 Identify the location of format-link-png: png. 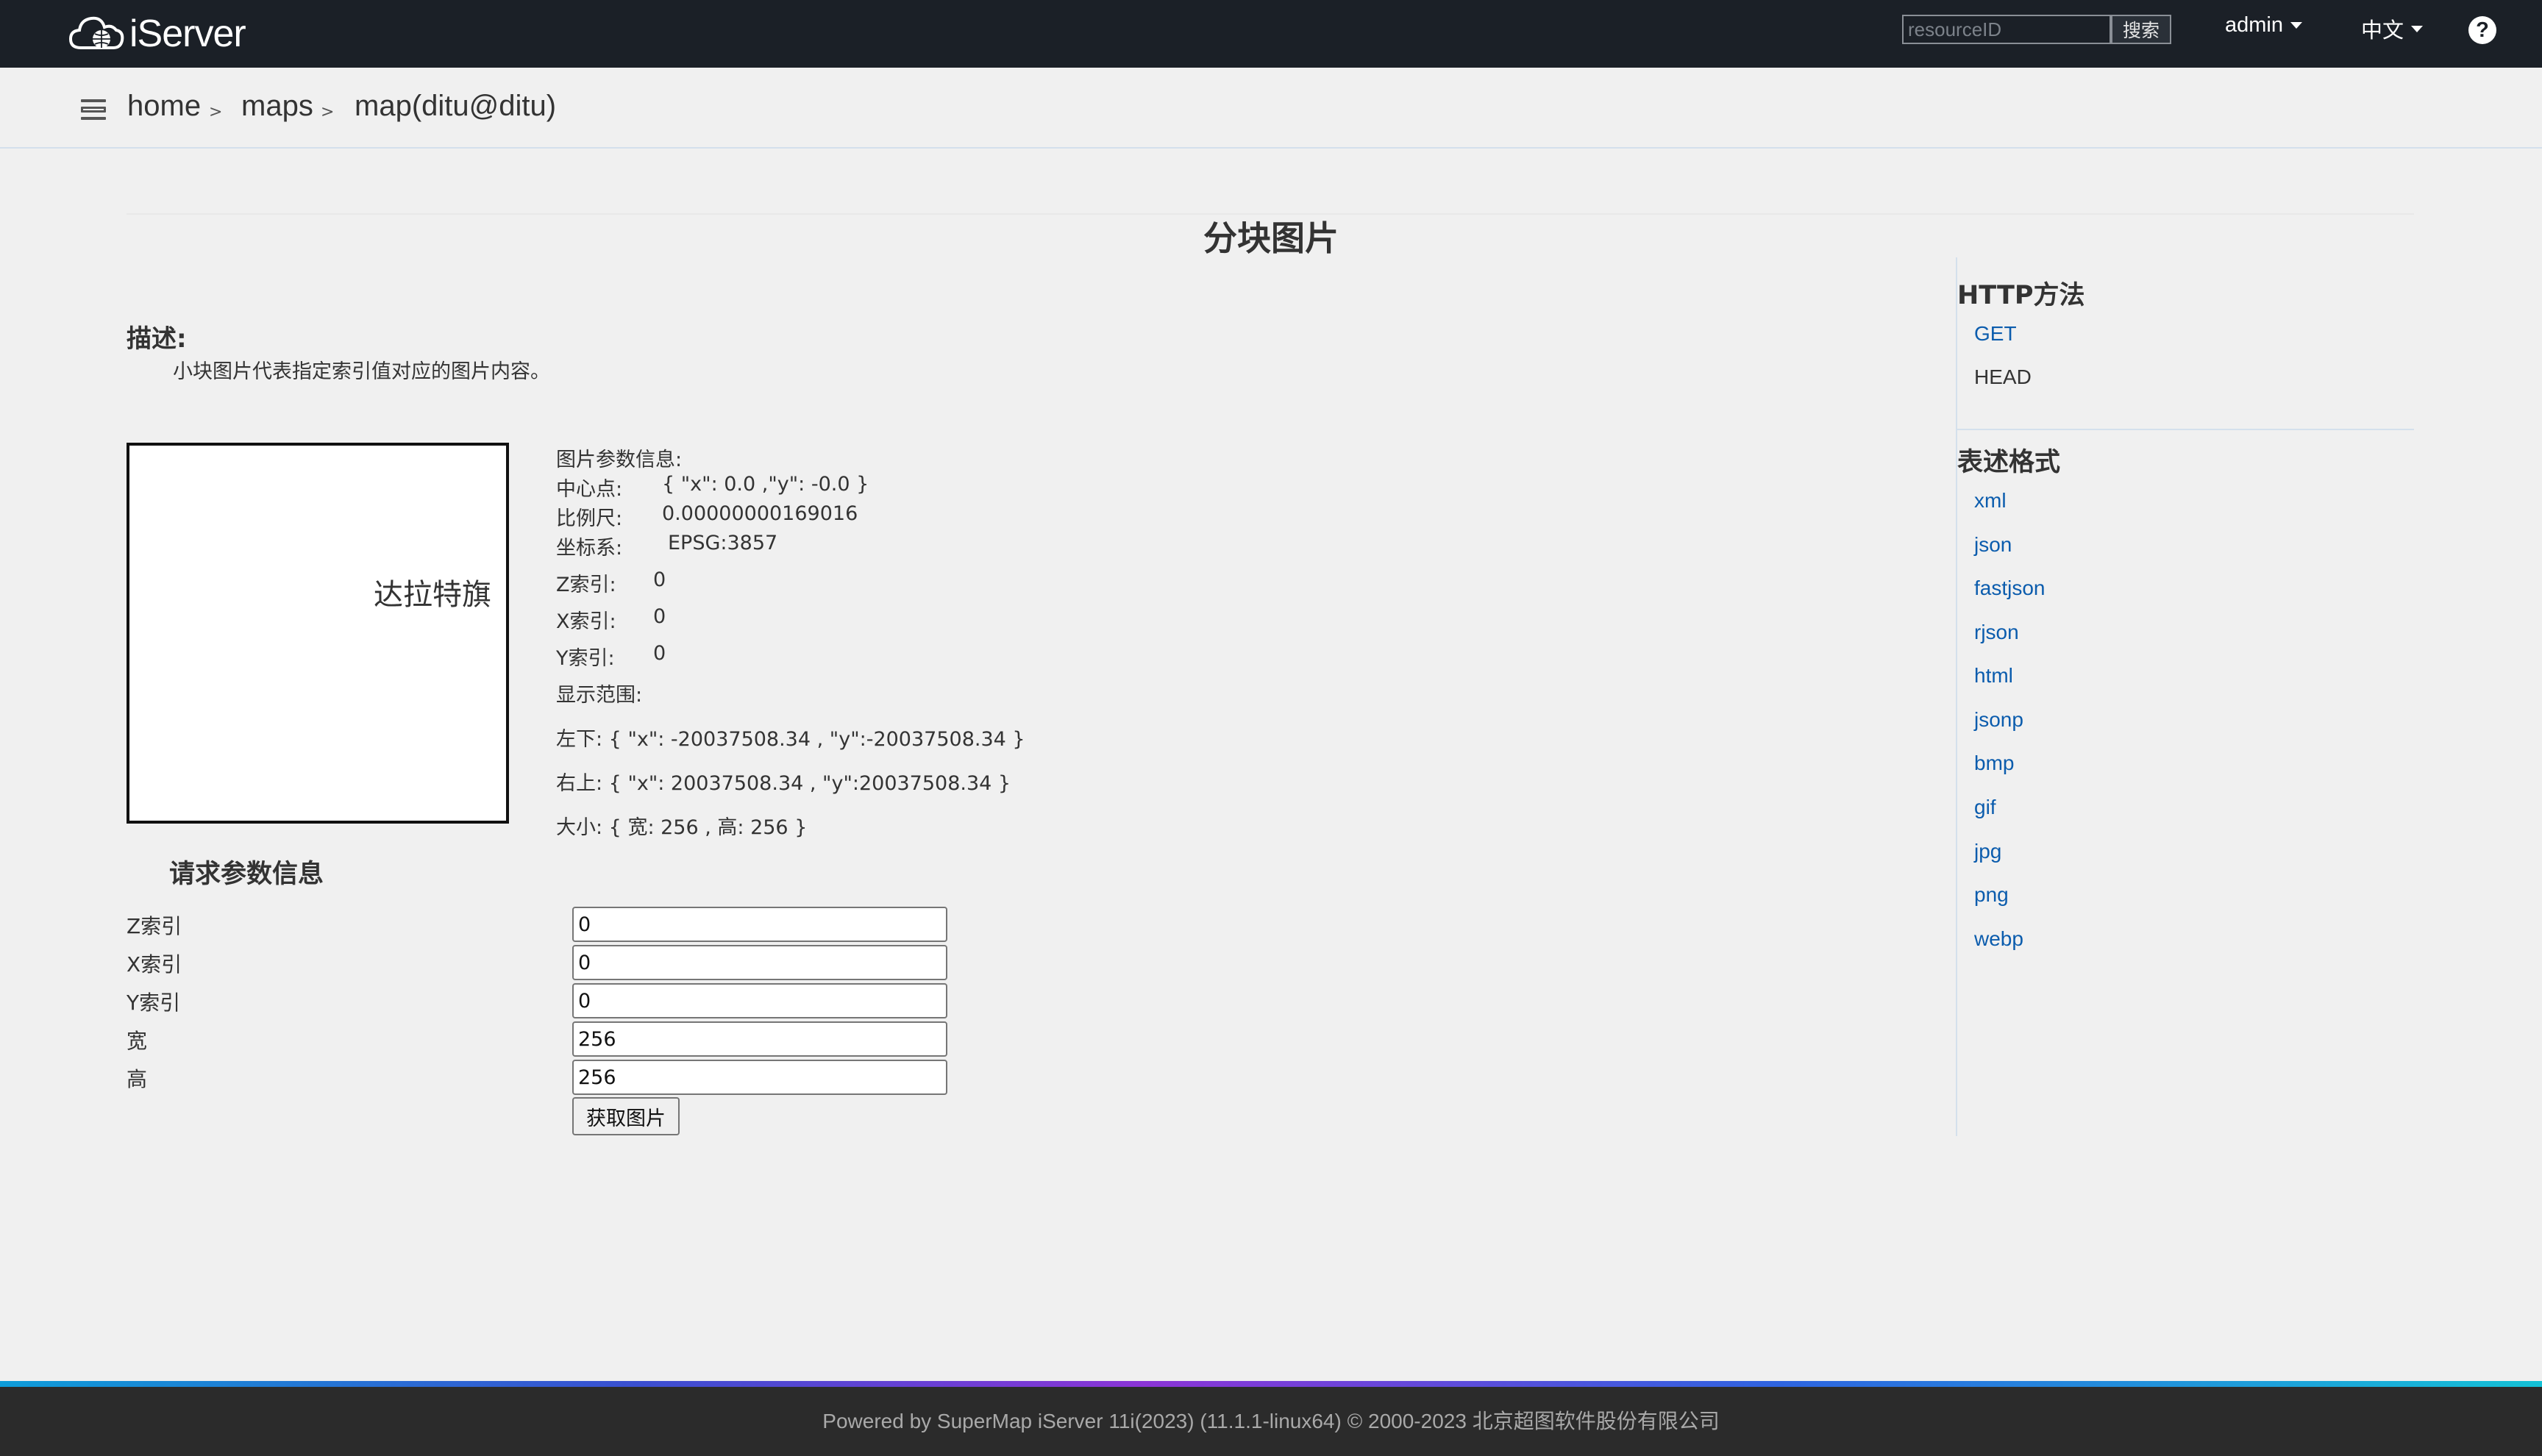
(1991, 895).